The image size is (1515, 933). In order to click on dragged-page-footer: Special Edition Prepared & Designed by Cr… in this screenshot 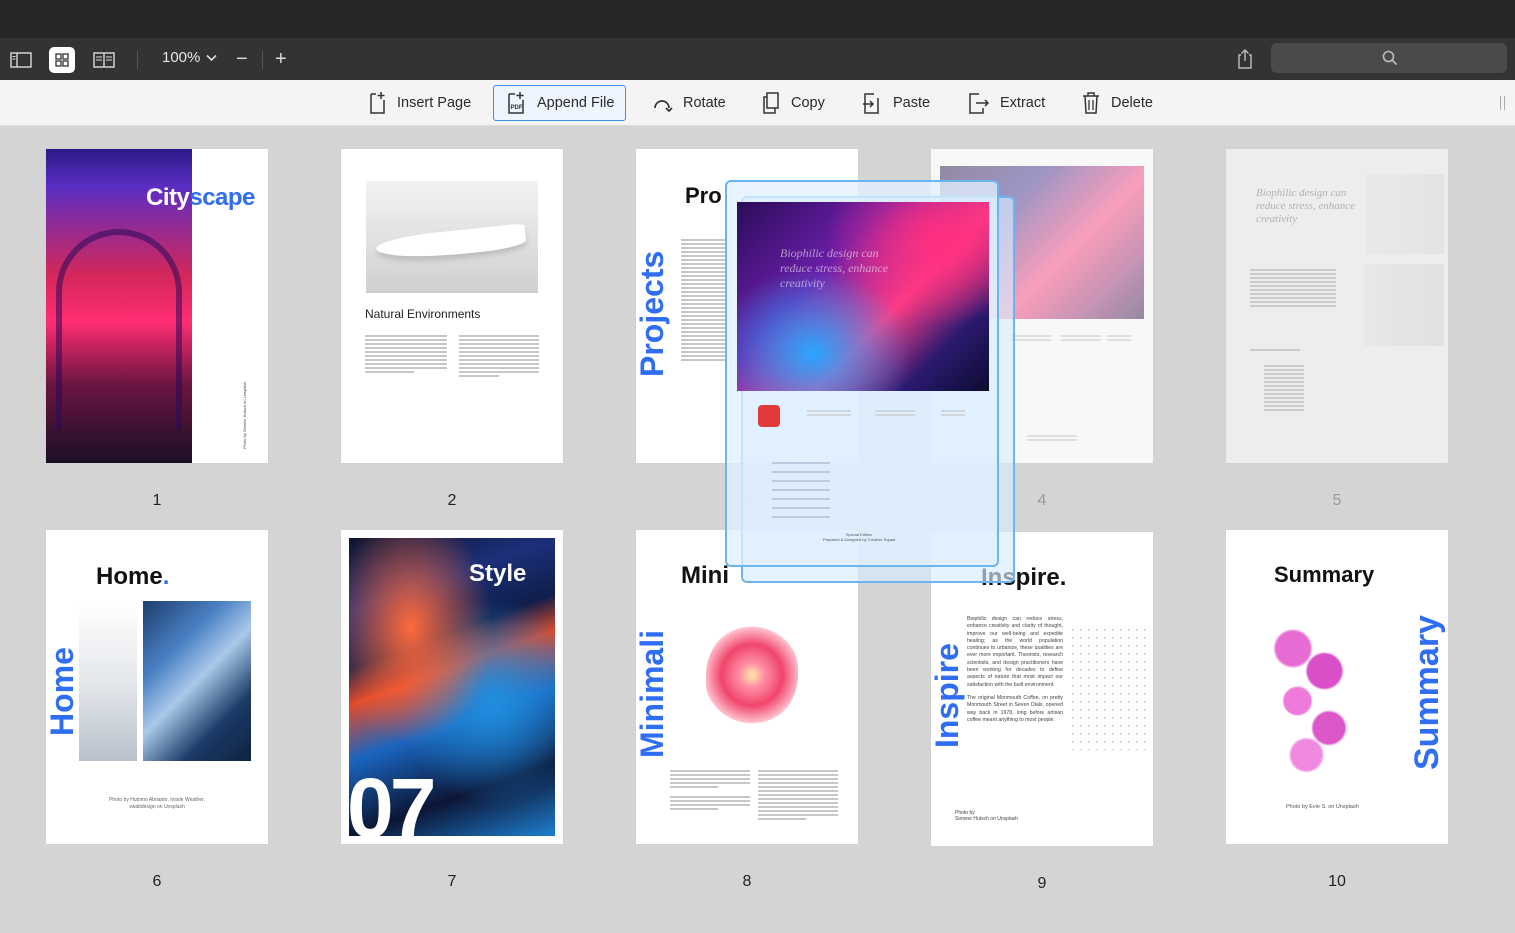, I will do `click(859, 537)`.